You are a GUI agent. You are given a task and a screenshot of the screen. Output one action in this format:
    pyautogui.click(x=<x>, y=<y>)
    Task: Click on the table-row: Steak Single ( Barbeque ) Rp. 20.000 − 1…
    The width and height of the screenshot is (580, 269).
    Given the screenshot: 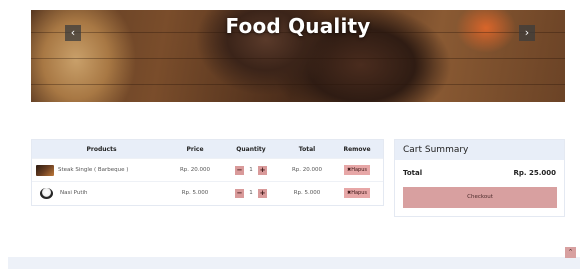 What is the action you would take?
    pyautogui.click(x=207, y=169)
    